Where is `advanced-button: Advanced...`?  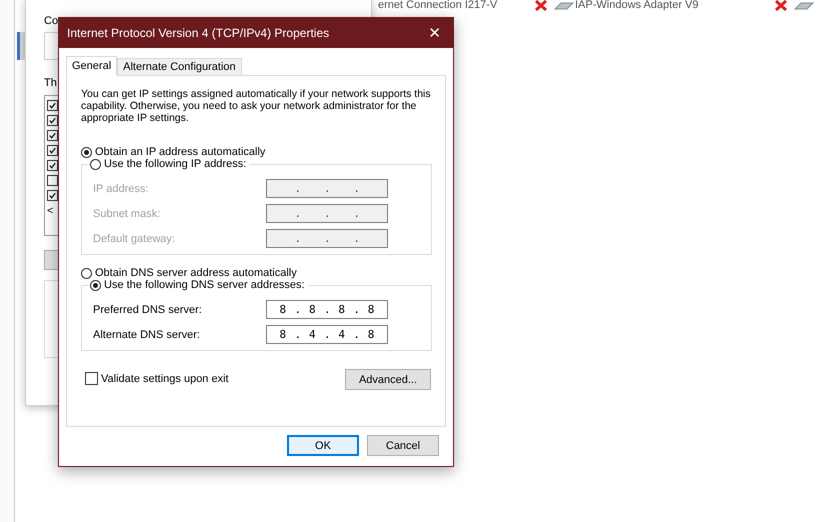 advanced-button: Advanced... is located at coordinates (388, 379).